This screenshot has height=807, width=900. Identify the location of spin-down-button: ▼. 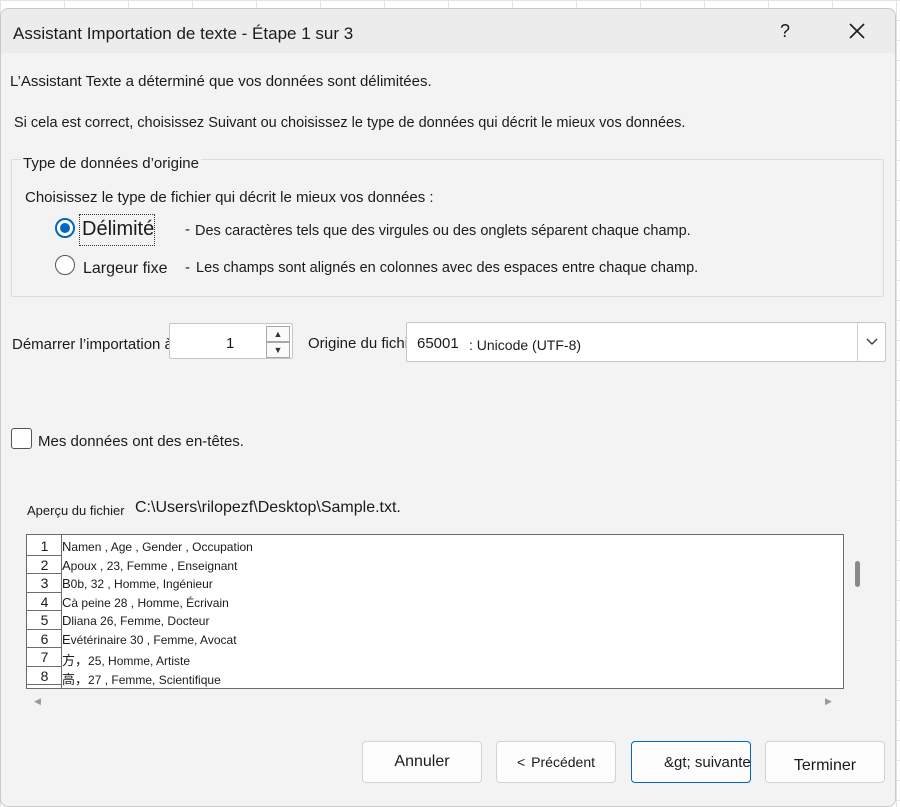
(278, 350).